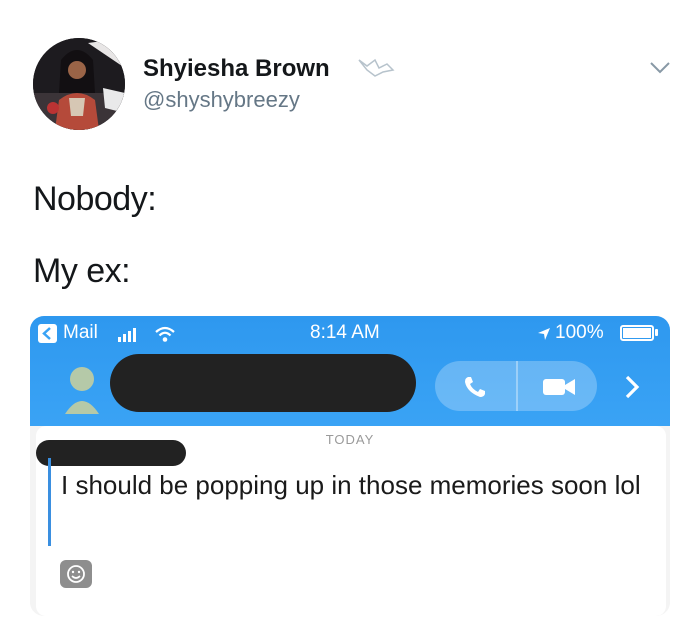  What do you see at coordinates (637, 333) in the screenshot?
I see `battery-icon` at bounding box center [637, 333].